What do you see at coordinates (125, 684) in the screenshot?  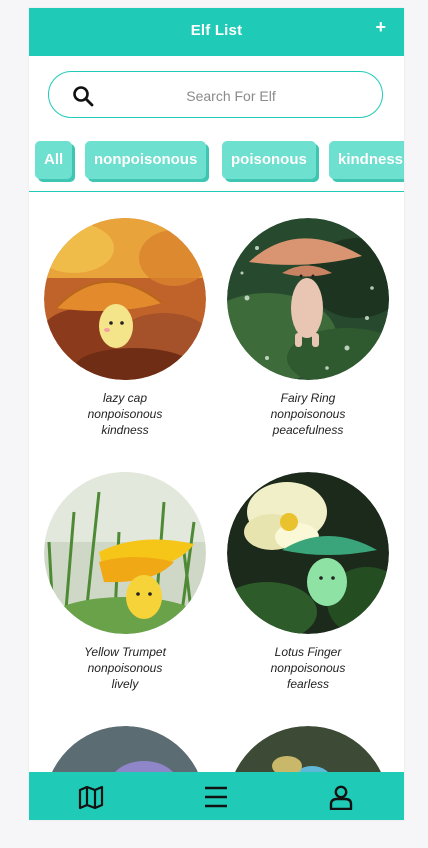 I see `elf-trait: lively` at bounding box center [125, 684].